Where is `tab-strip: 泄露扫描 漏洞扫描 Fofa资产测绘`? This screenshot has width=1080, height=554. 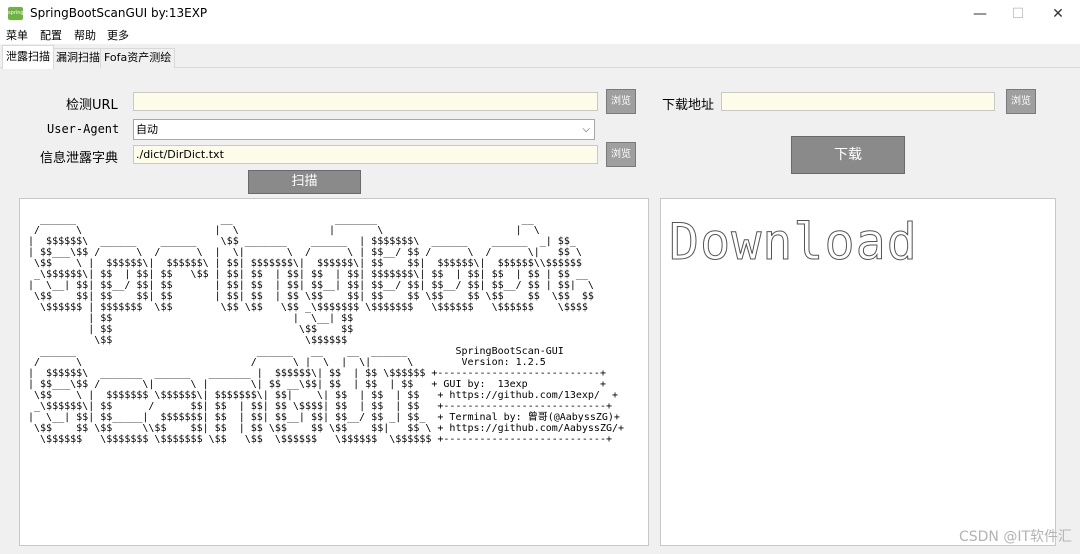
tab-strip: 泄露扫描 漏洞扫描 Fofa资产测绘 is located at coordinates (540, 57).